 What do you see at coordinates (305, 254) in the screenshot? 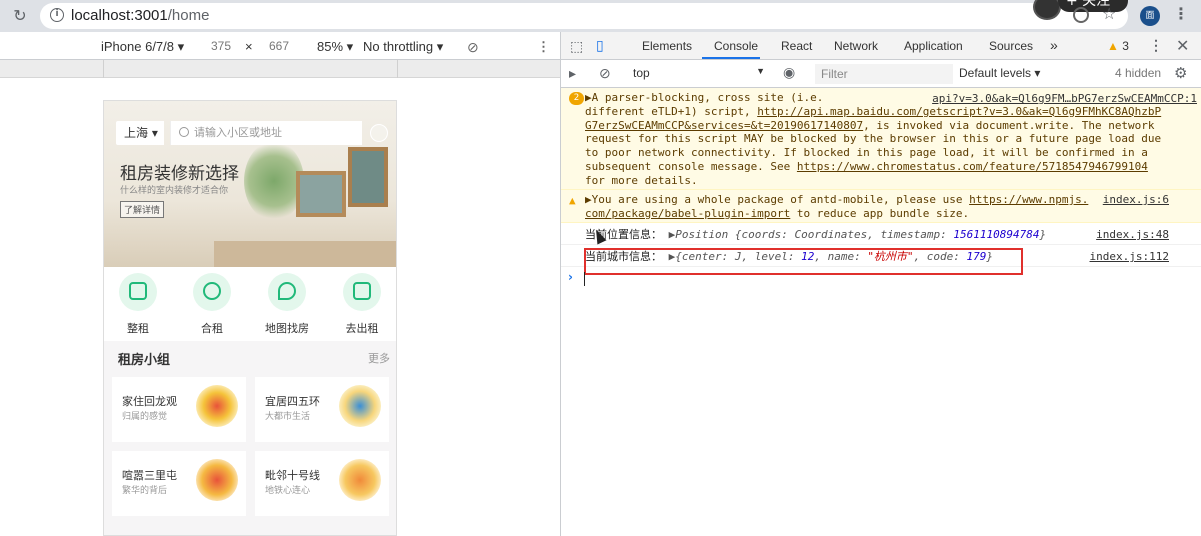
I see `shelf-decoration` at bounding box center [305, 254].